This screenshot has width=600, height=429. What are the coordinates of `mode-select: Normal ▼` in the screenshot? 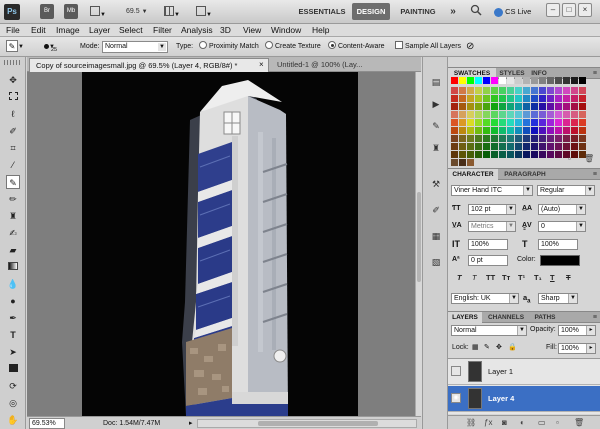 It's located at (135, 47).